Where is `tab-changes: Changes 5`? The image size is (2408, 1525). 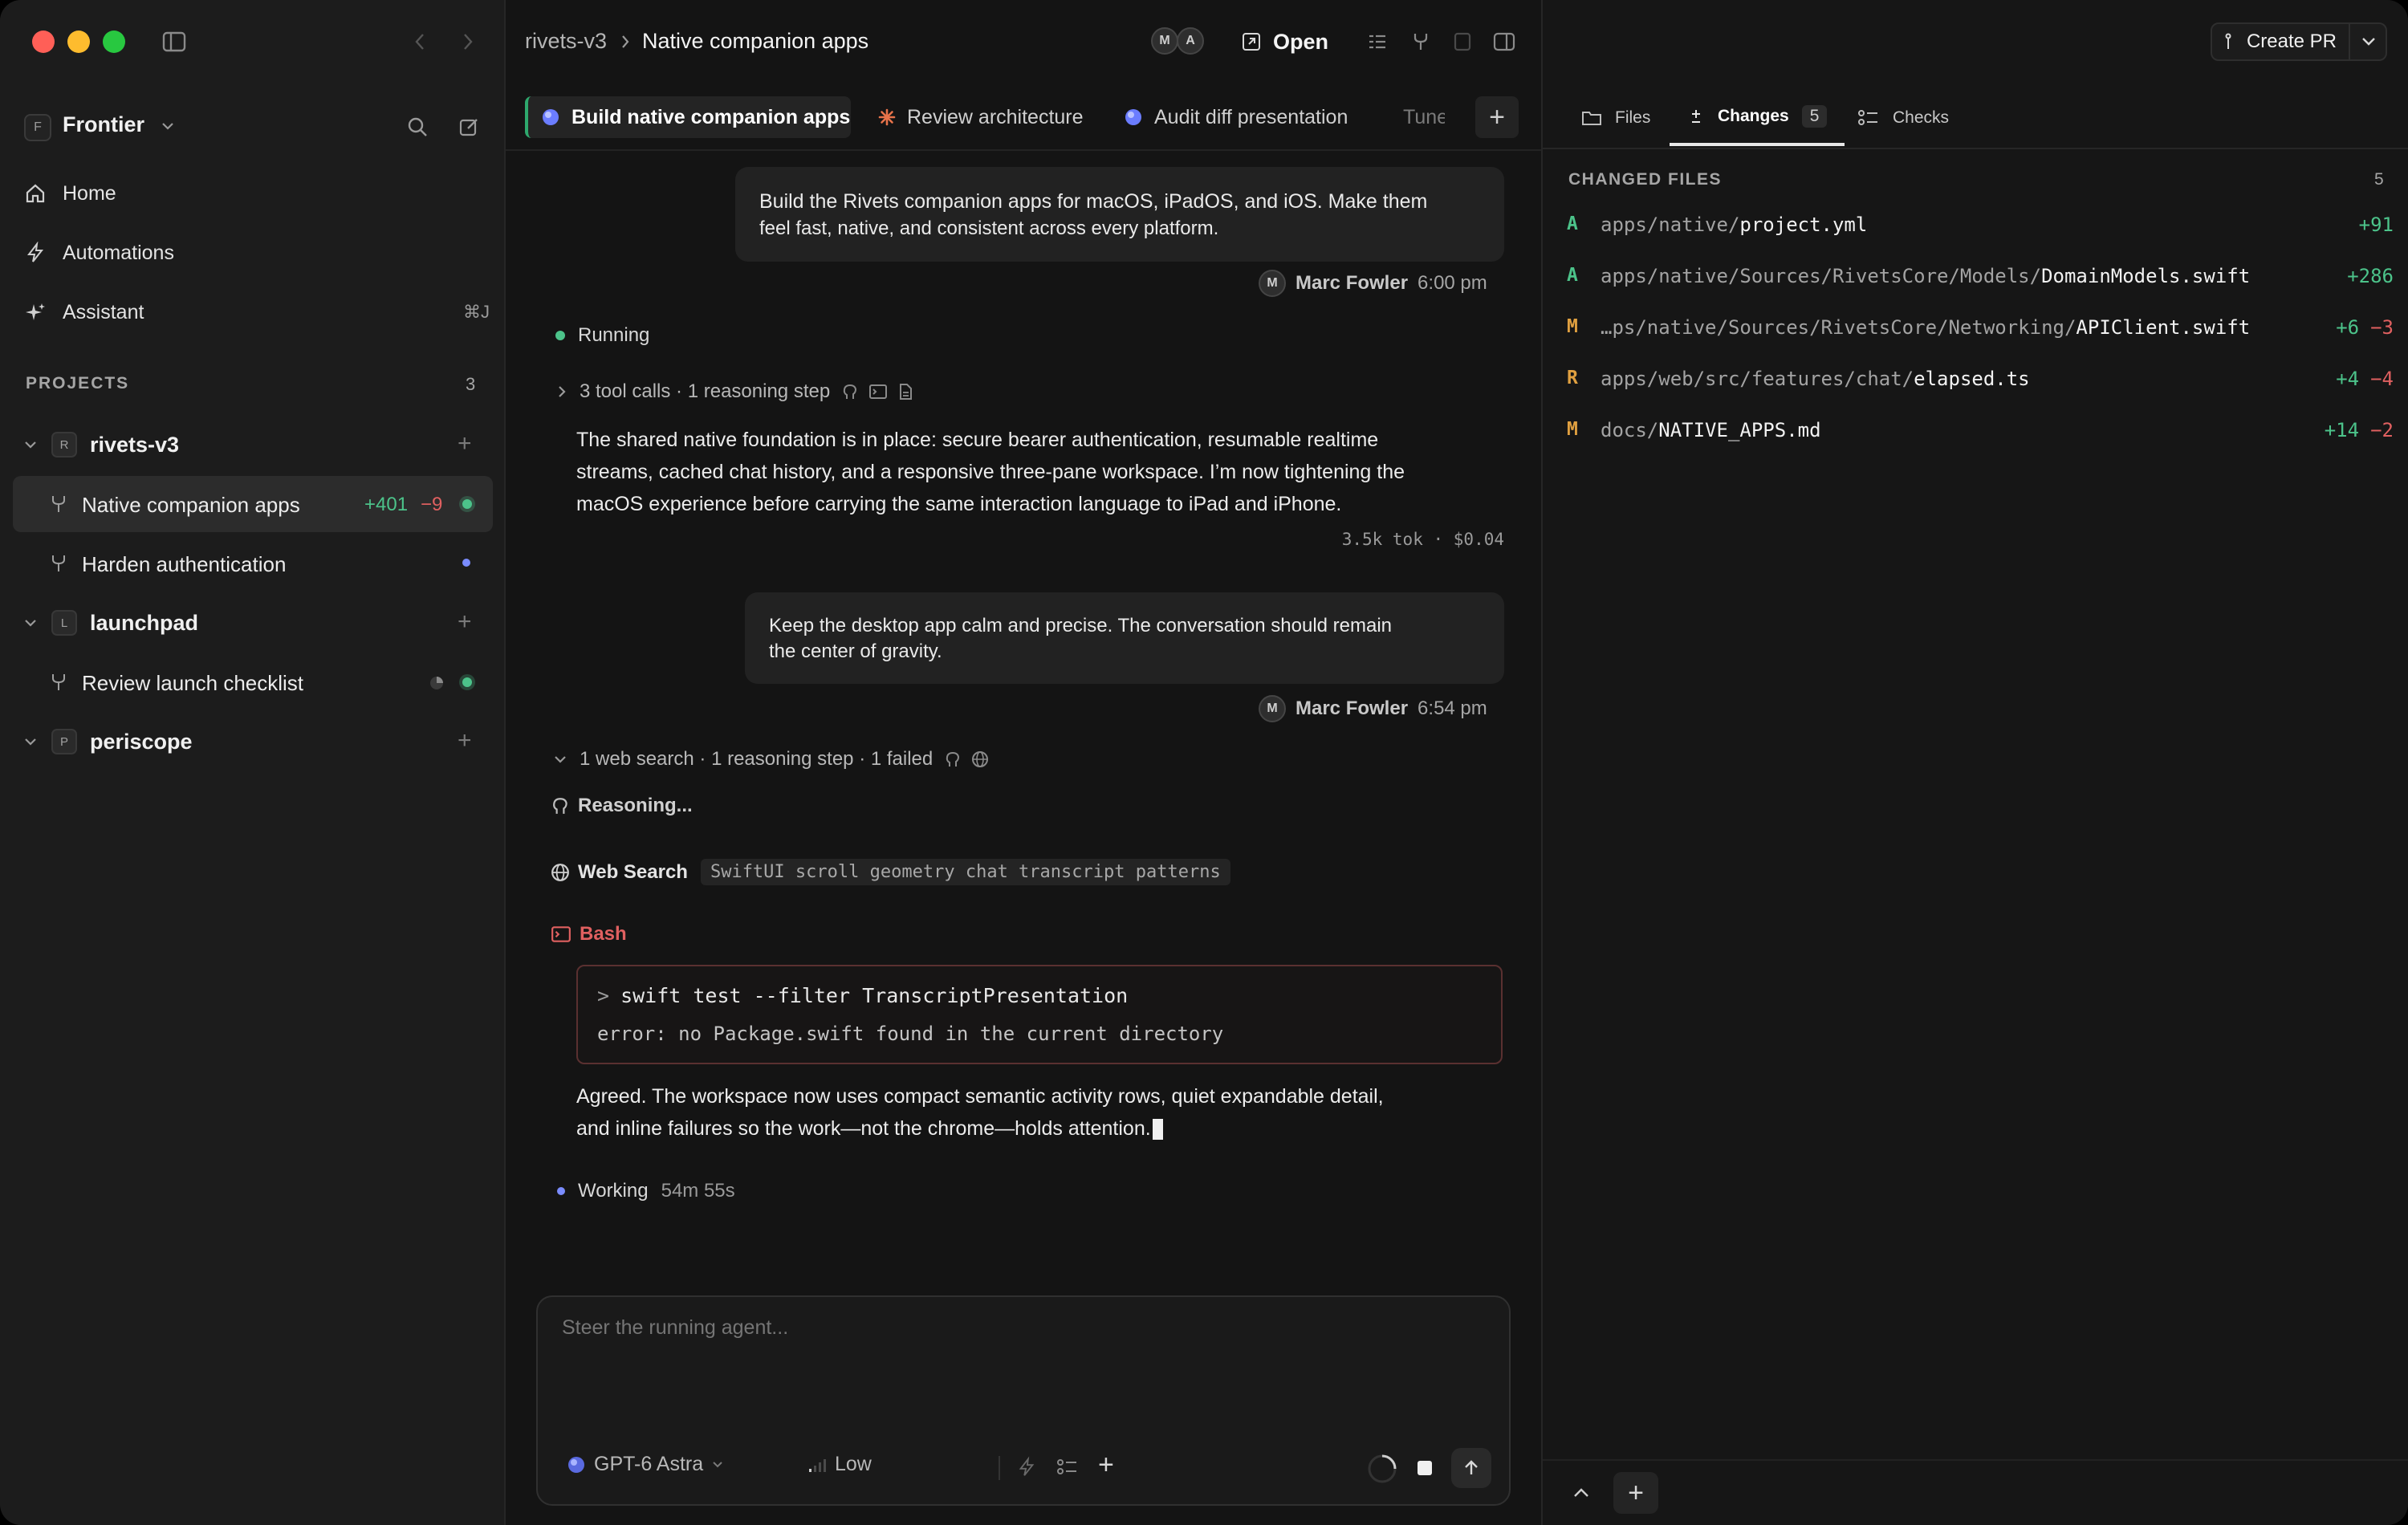
tab-changes: Changes 5 is located at coordinates (1757, 118).